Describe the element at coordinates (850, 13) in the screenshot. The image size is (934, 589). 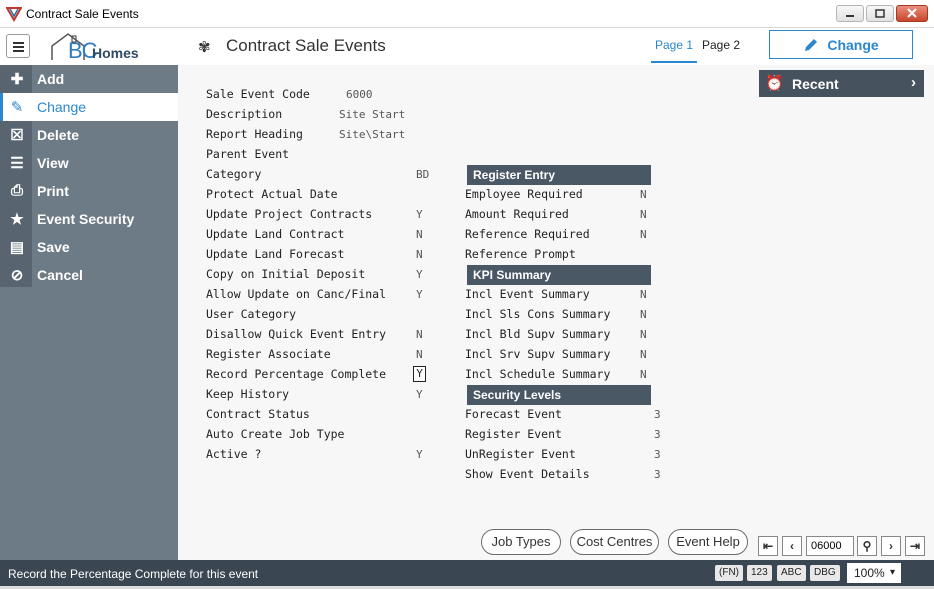
I see `minimize-button` at that location.